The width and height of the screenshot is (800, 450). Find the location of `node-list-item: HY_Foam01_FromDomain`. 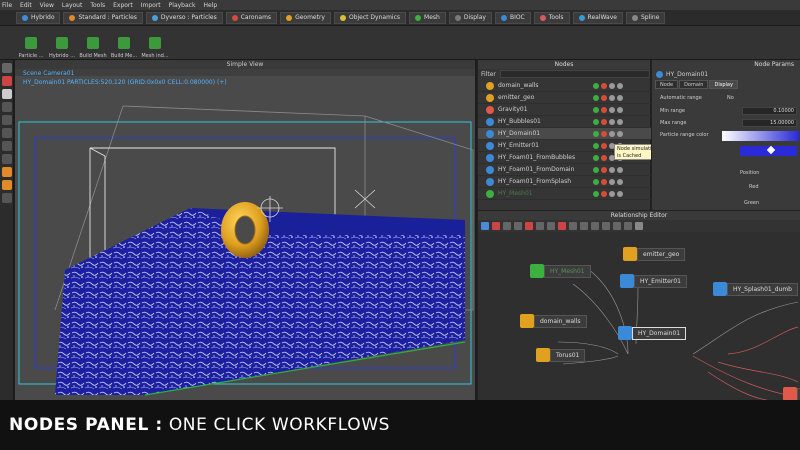

node-list-item: HY_Foam01_FromDomain is located at coordinates (564, 170).